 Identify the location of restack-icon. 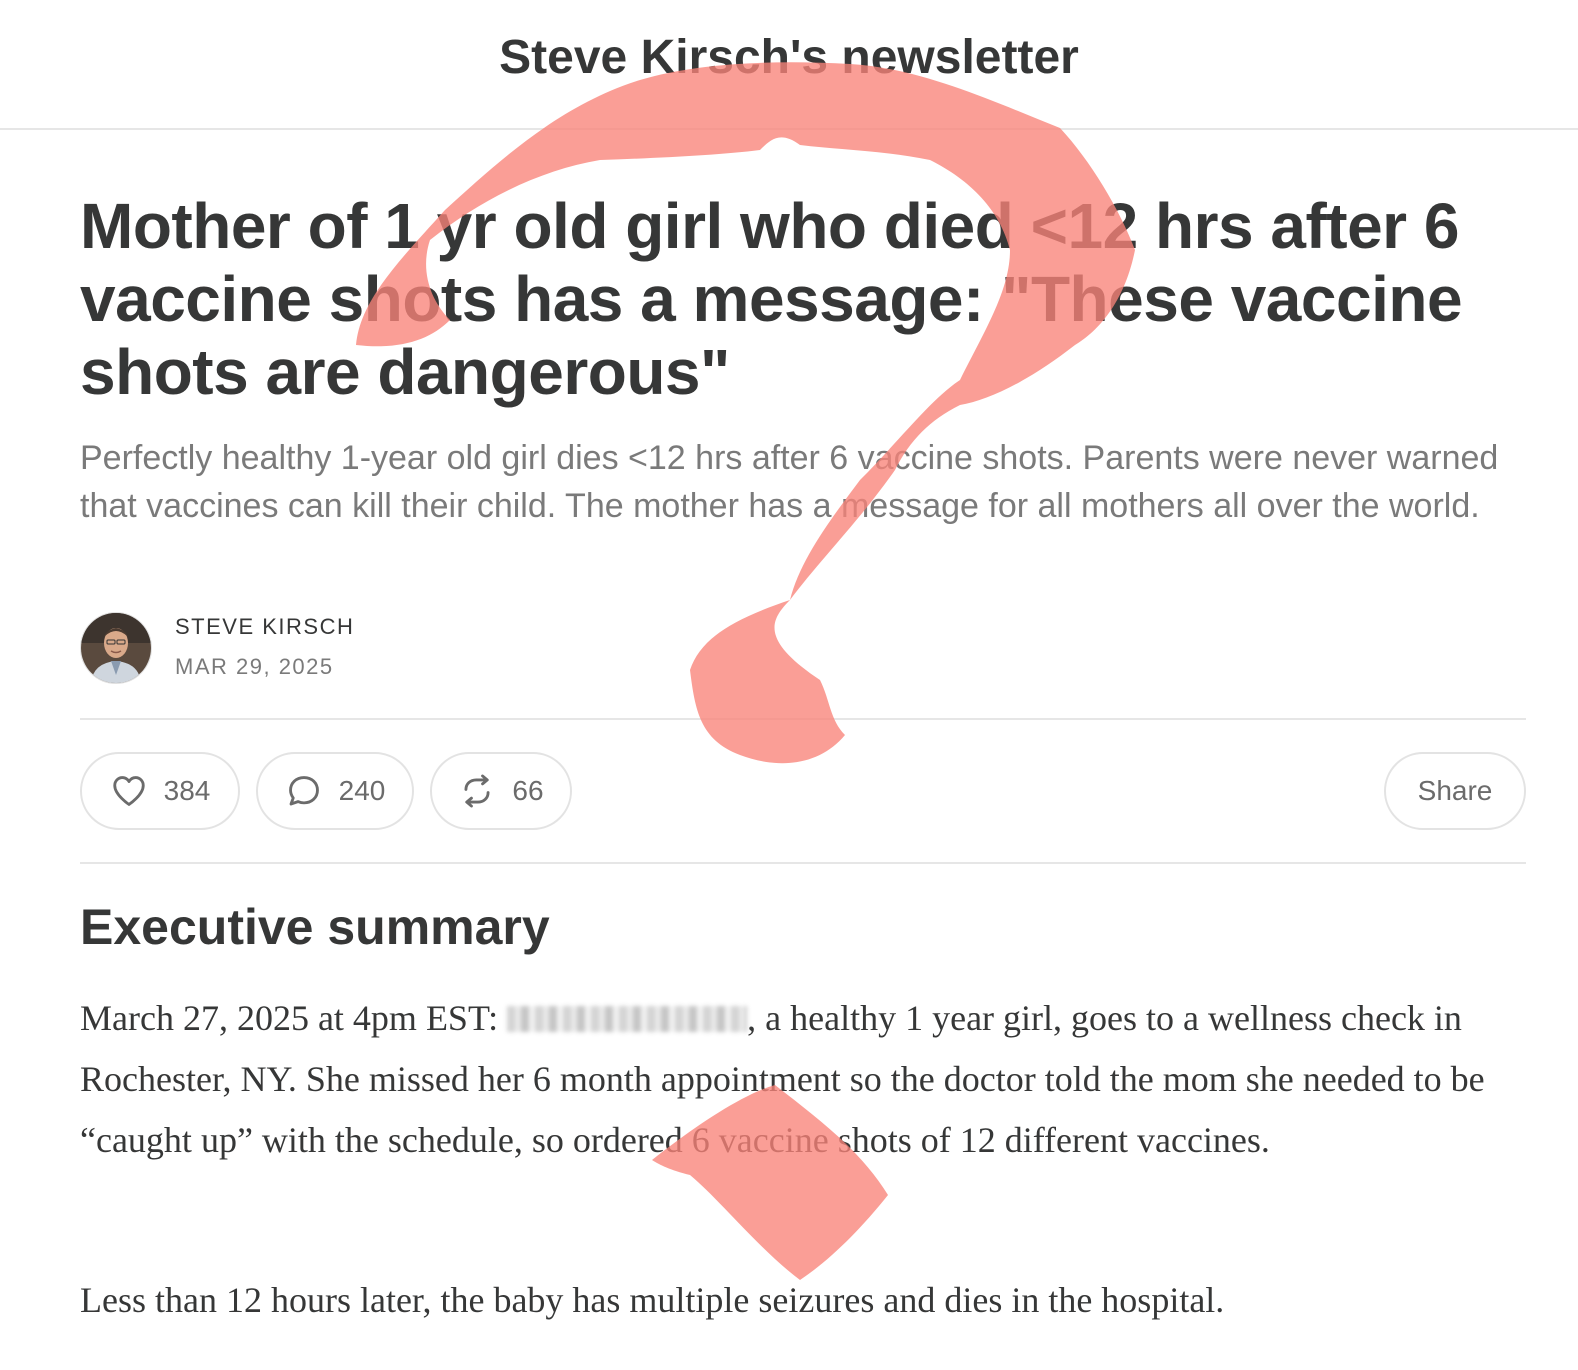
(477, 791).